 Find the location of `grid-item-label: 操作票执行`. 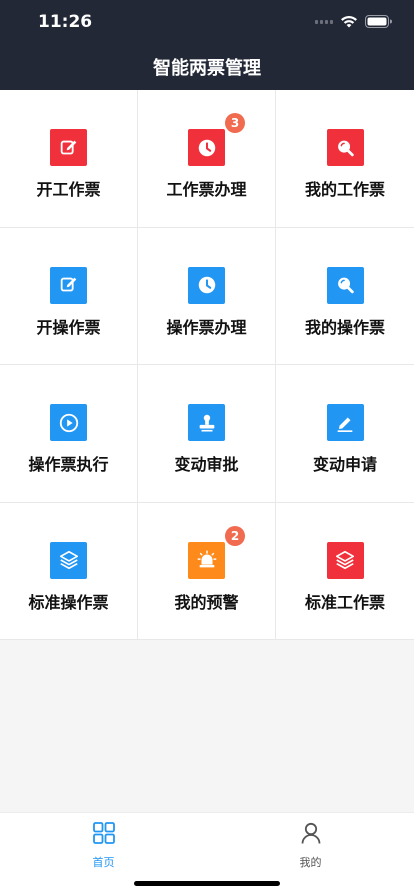

grid-item-label: 操作票执行 is located at coordinates (68, 464).